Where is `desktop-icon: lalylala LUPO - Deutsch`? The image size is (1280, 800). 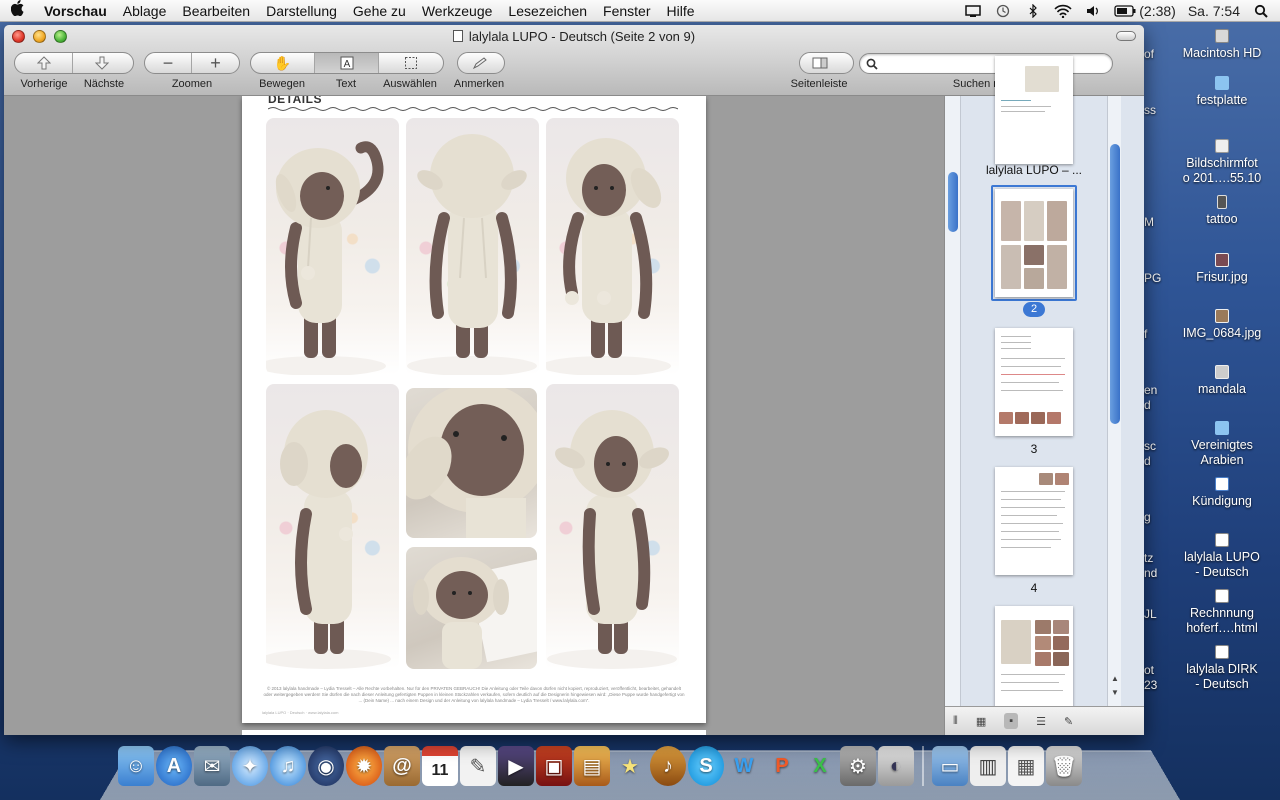
desktop-icon: lalylala LUPO - Deutsch is located at coordinates (1222, 556).